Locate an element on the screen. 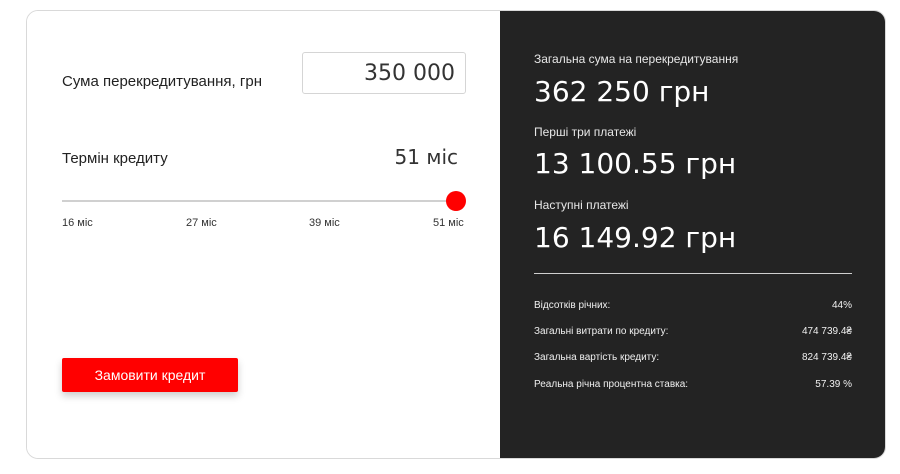 This screenshot has height=474, width=900. tick-label: 27 міс is located at coordinates (201, 223).